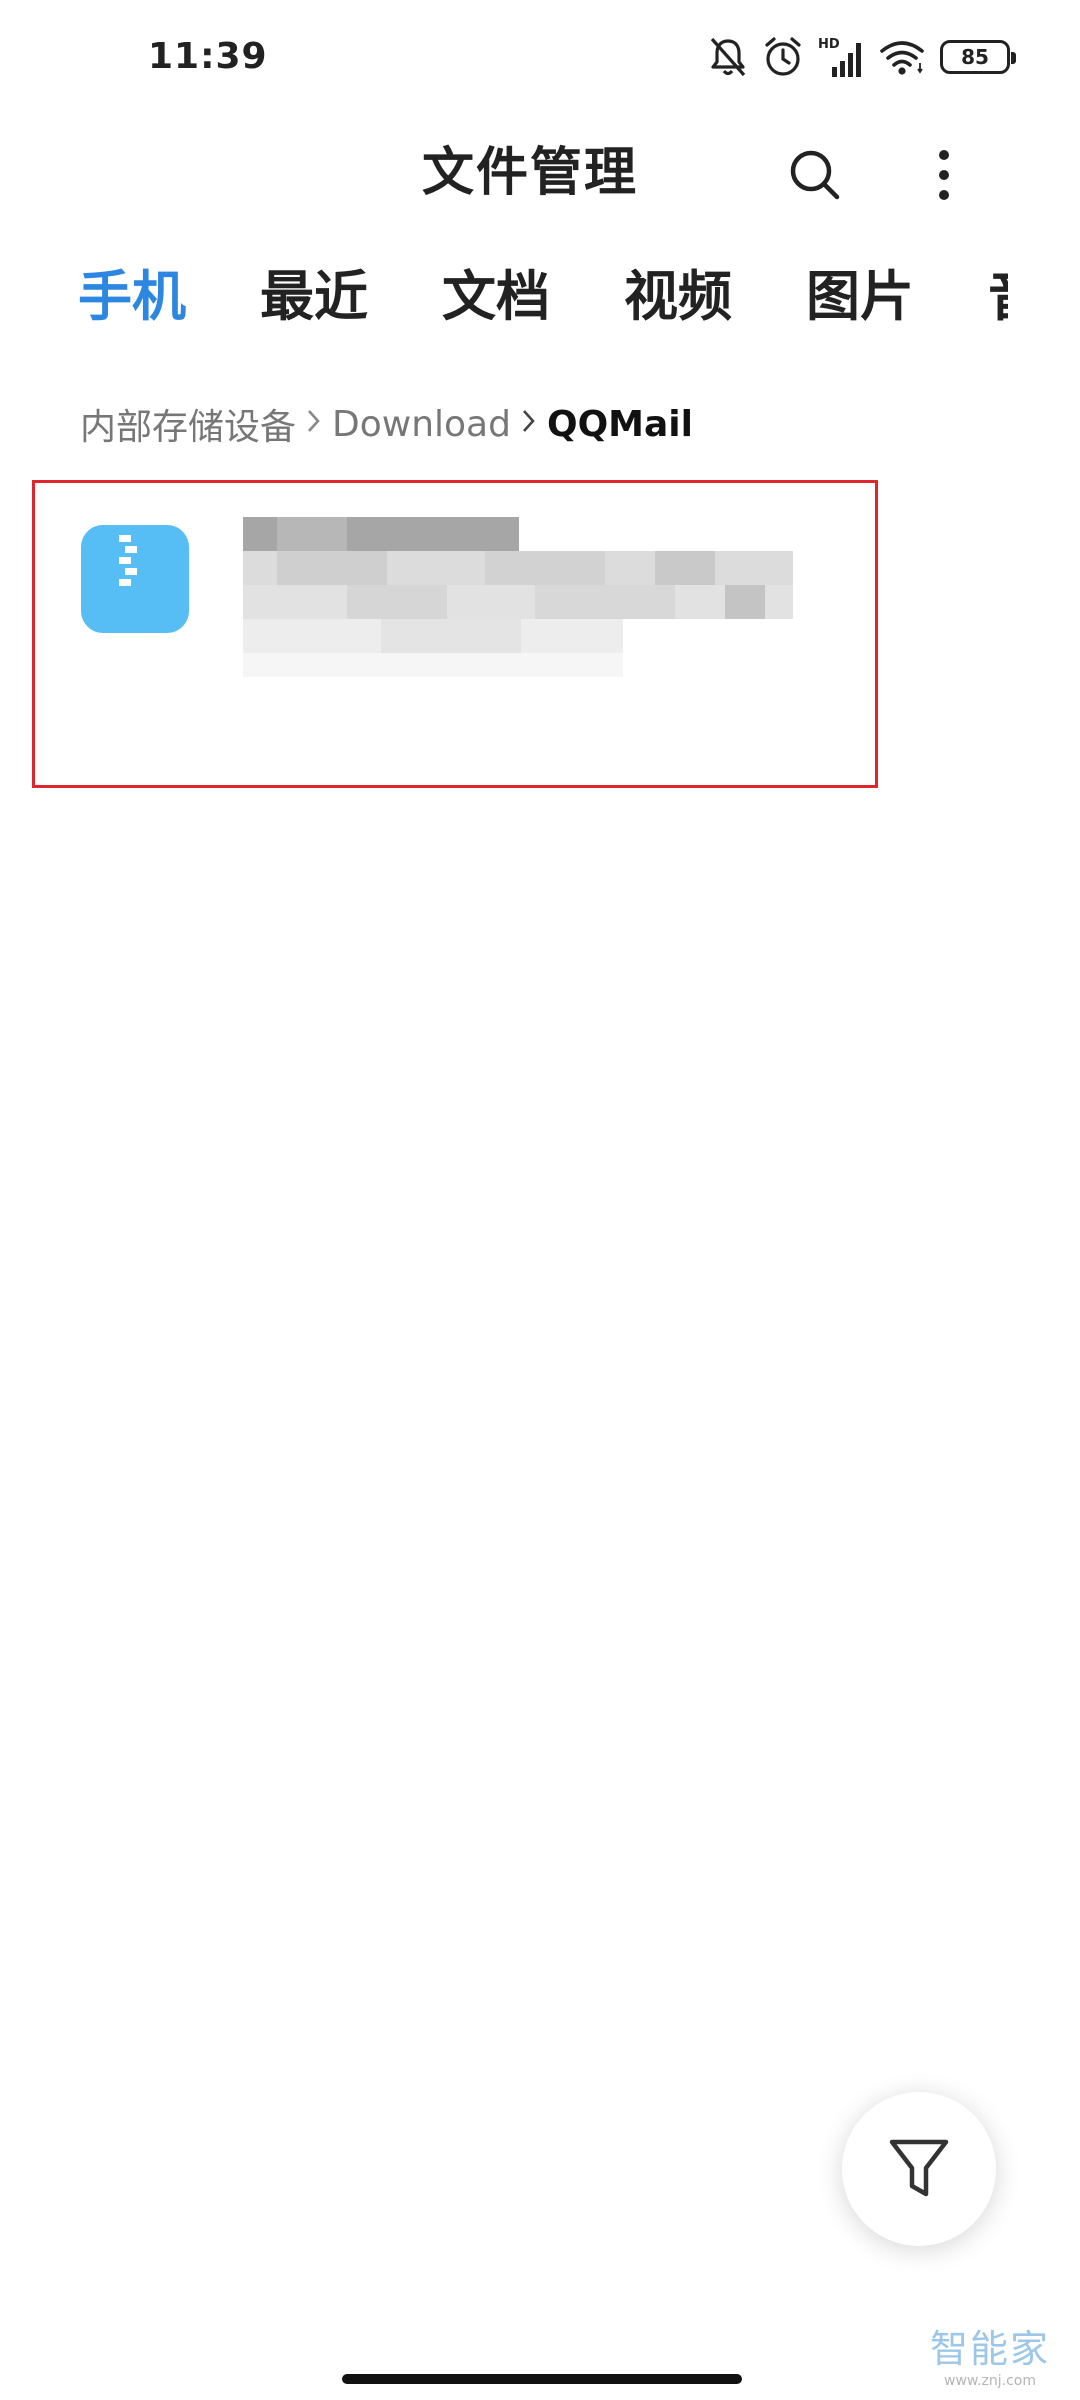 Image resolution: width=1080 pixels, height=2400 pixels. I want to click on watermark: 智能家 www.znj.com, so click(990, 2353).